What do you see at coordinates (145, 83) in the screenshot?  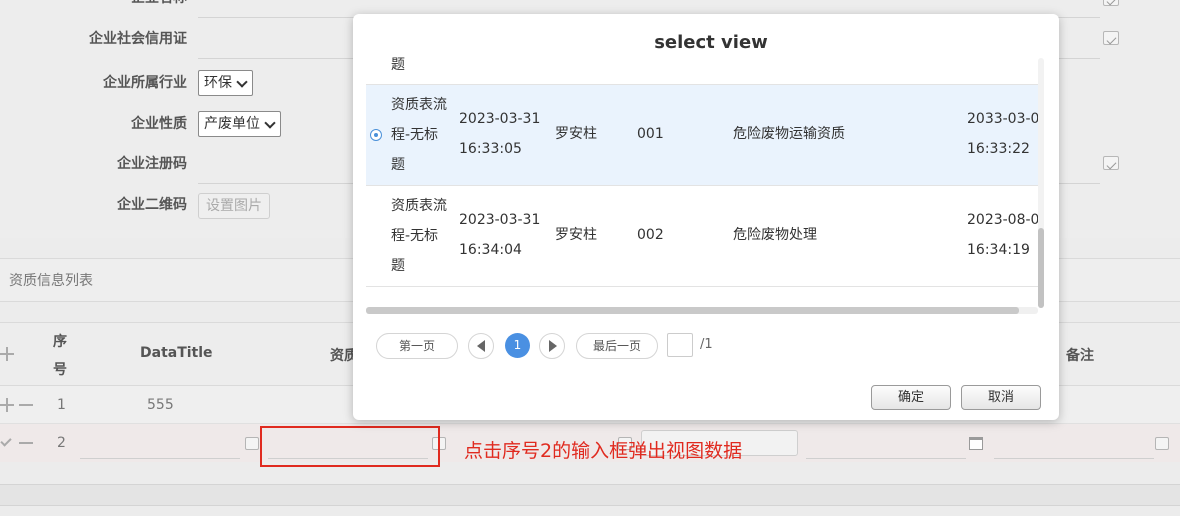 I see `field-label: 企业所属行业` at bounding box center [145, 83].